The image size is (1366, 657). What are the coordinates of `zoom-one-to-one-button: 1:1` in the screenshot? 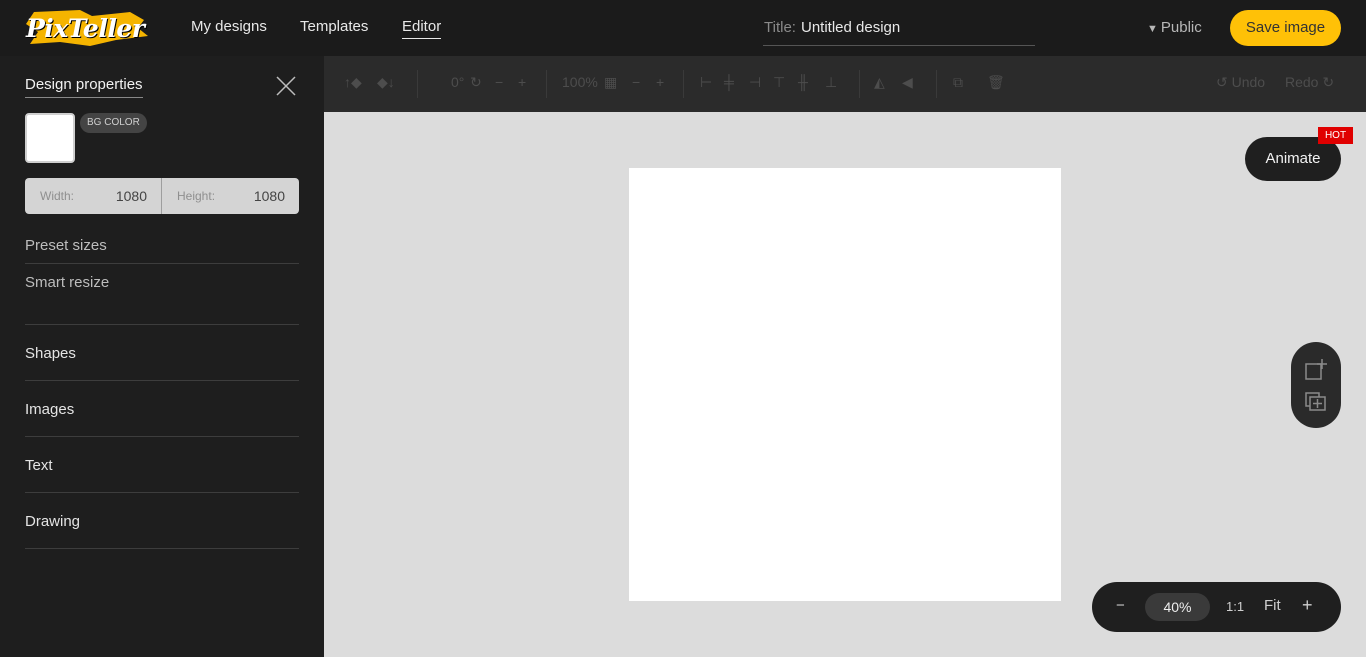 It's located at (1235, 606).